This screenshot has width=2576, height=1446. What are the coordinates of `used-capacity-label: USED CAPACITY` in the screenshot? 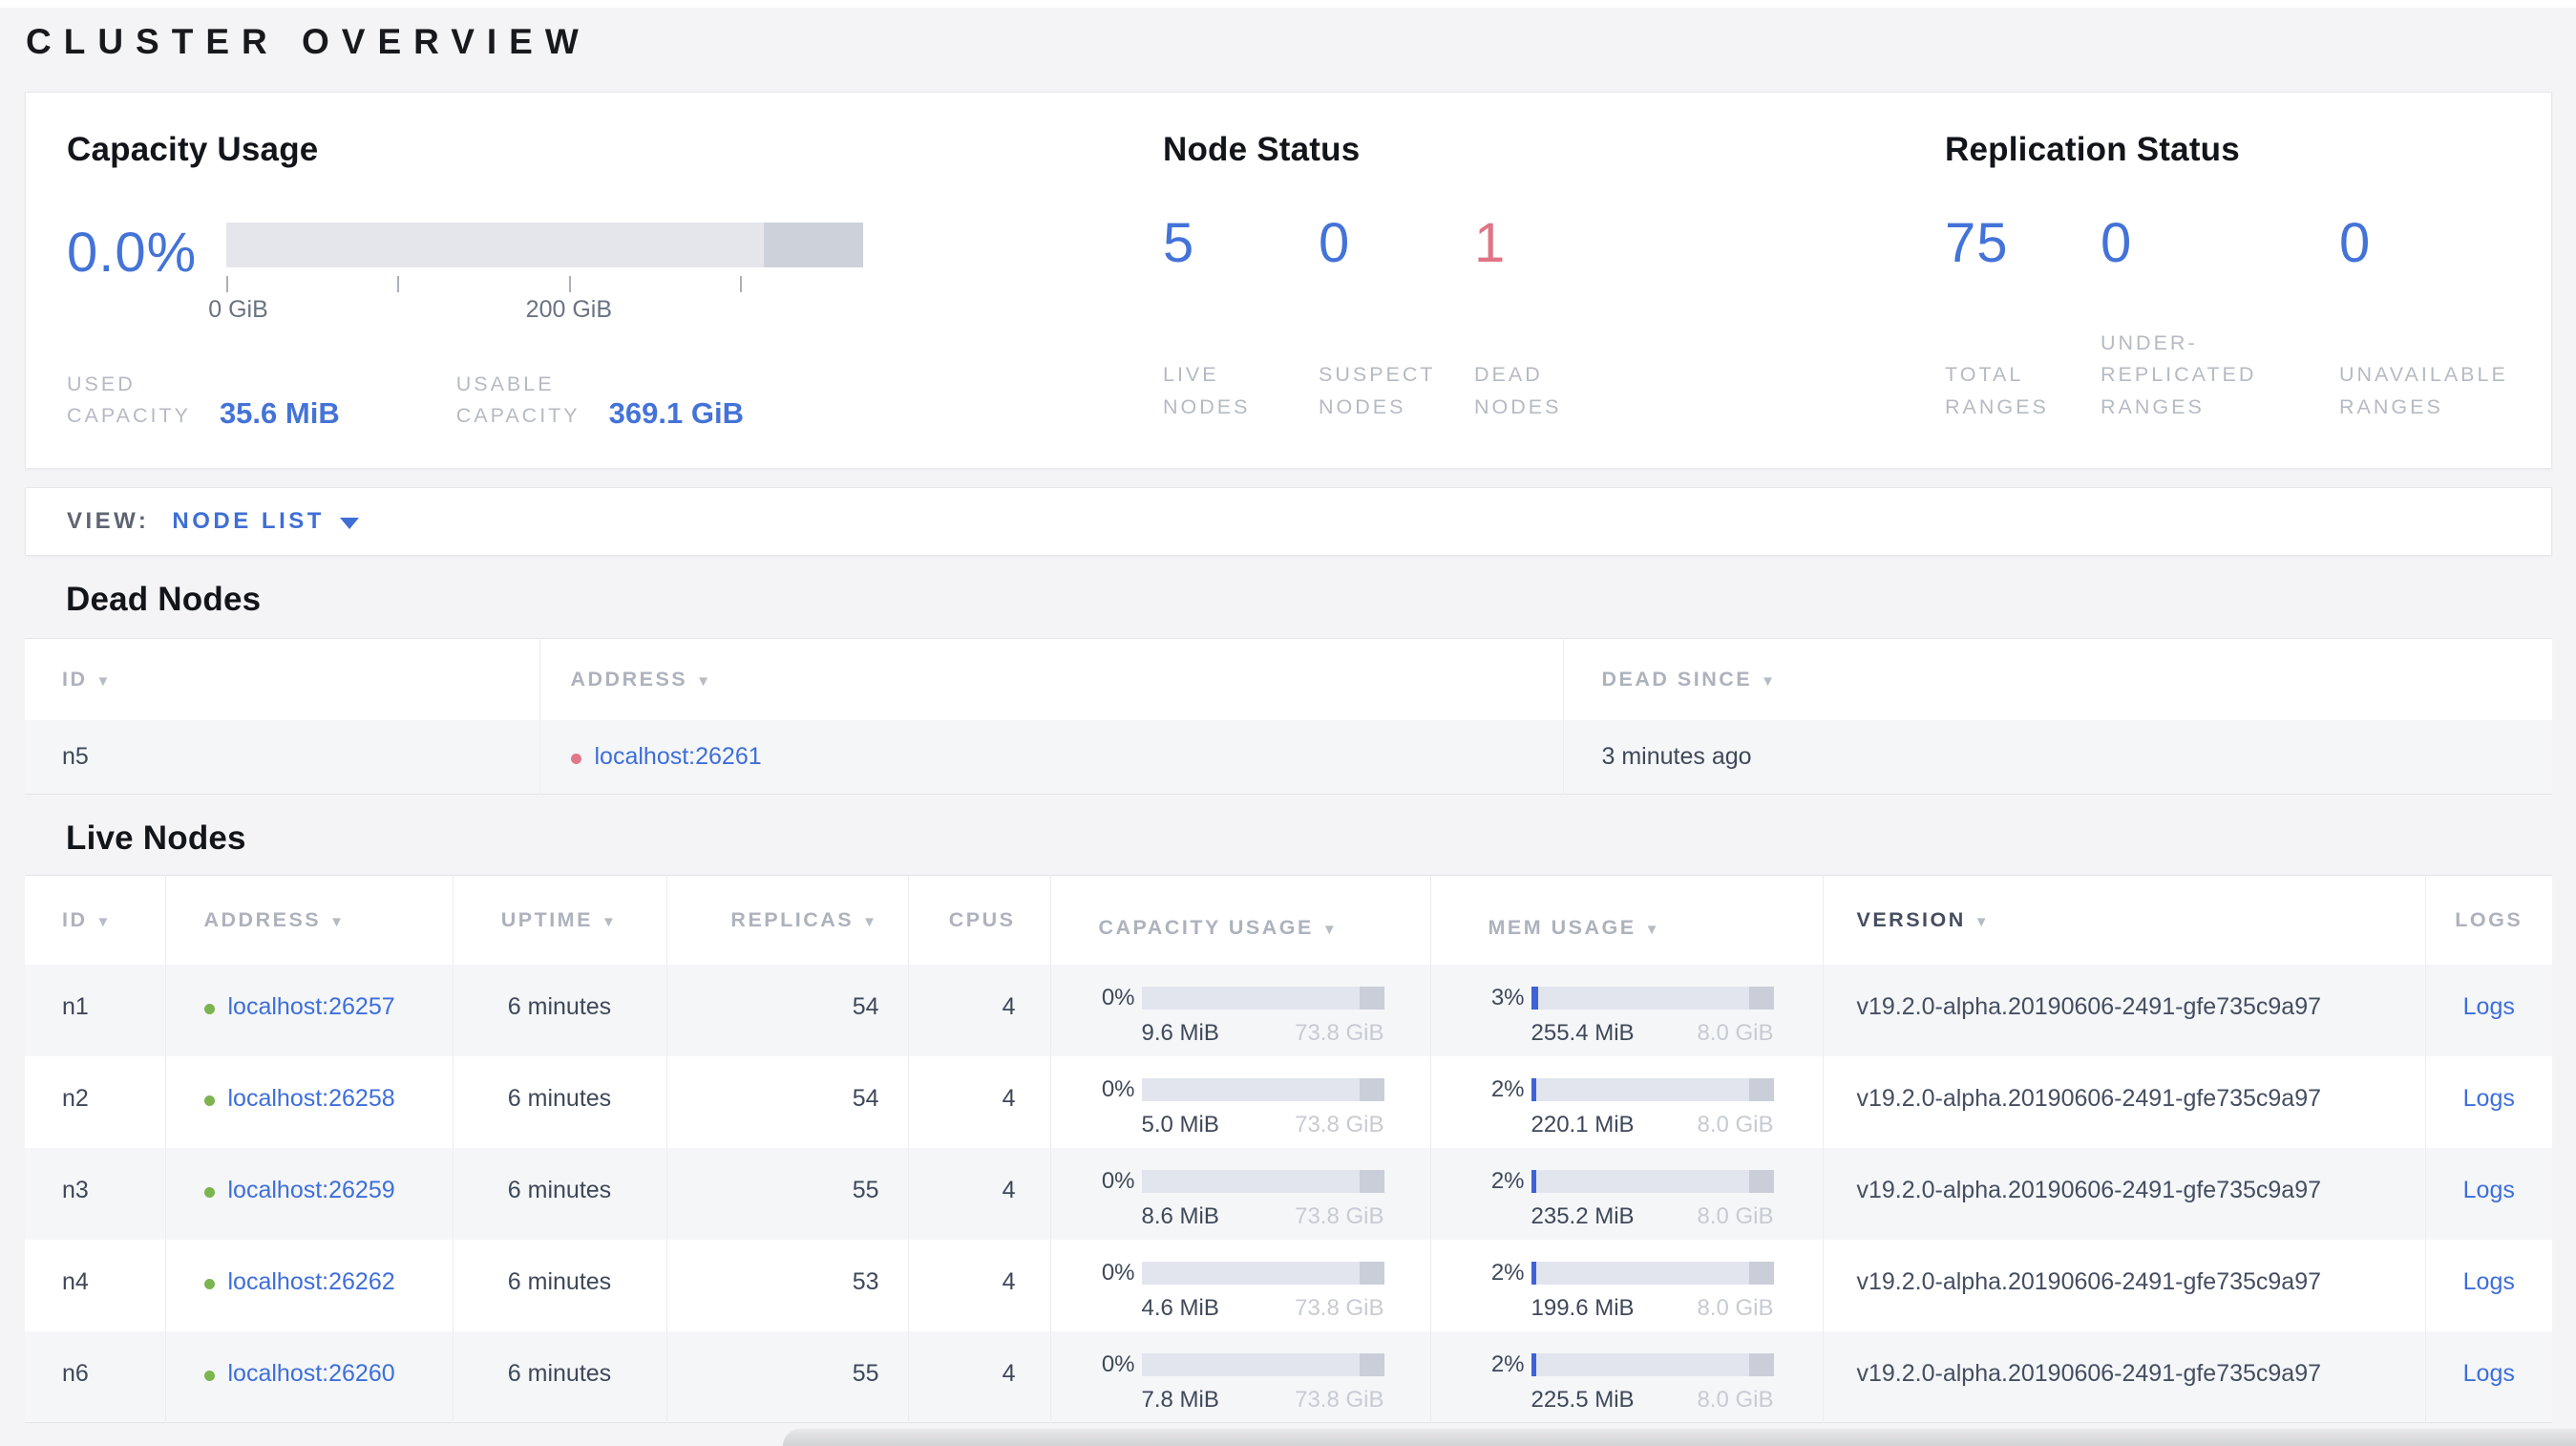 It's located at (129, 400).